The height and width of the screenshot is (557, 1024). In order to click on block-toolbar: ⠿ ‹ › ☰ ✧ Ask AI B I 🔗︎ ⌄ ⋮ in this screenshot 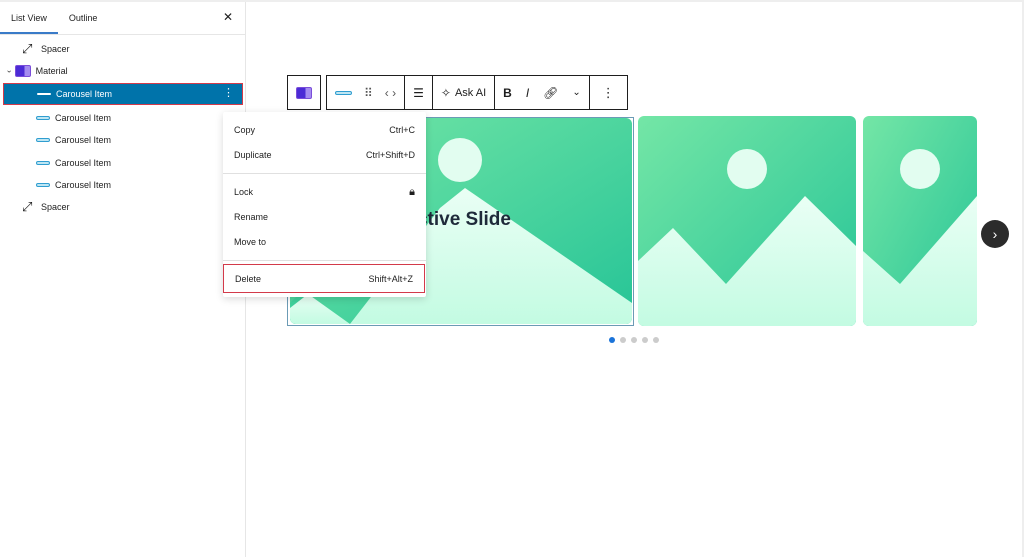, I will do `click(457, 92)`.